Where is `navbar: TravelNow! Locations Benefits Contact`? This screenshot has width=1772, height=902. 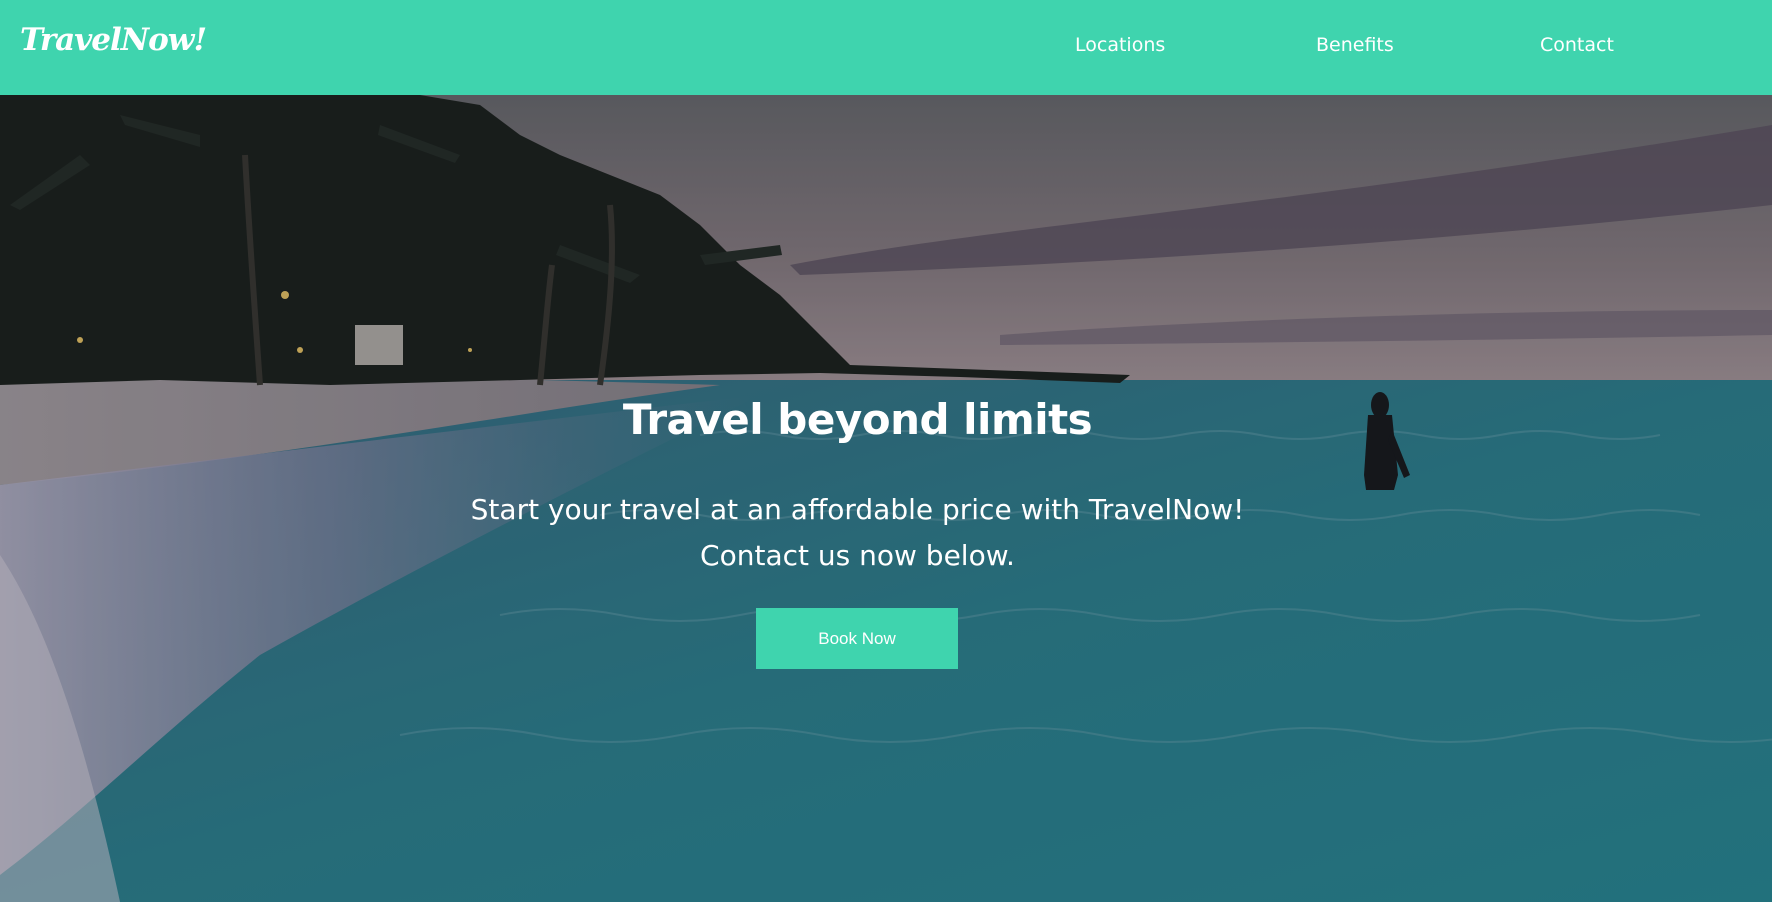 navbar: TravelNow! Locations Benefits Contact is located at coordinates (886, 47).